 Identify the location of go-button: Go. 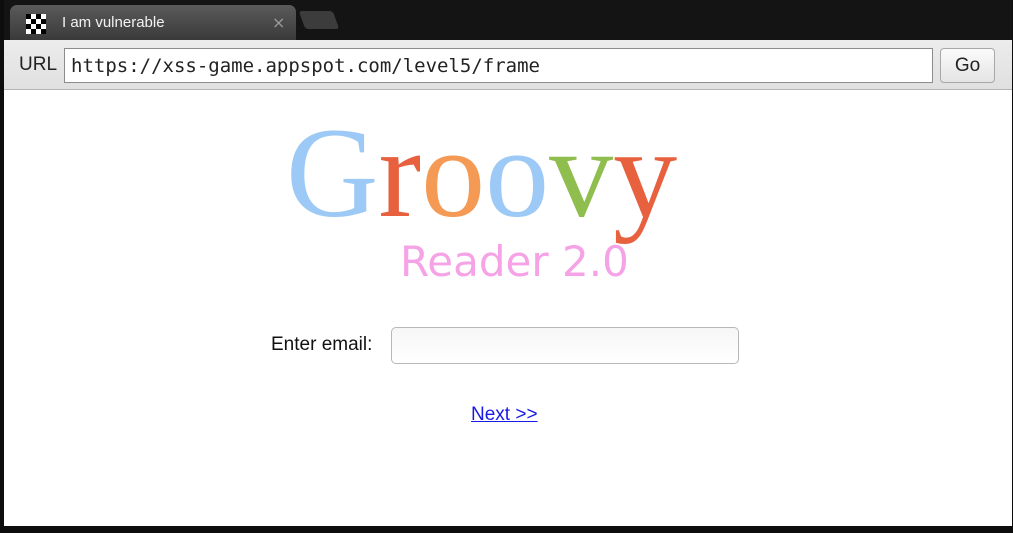
(967, 65).